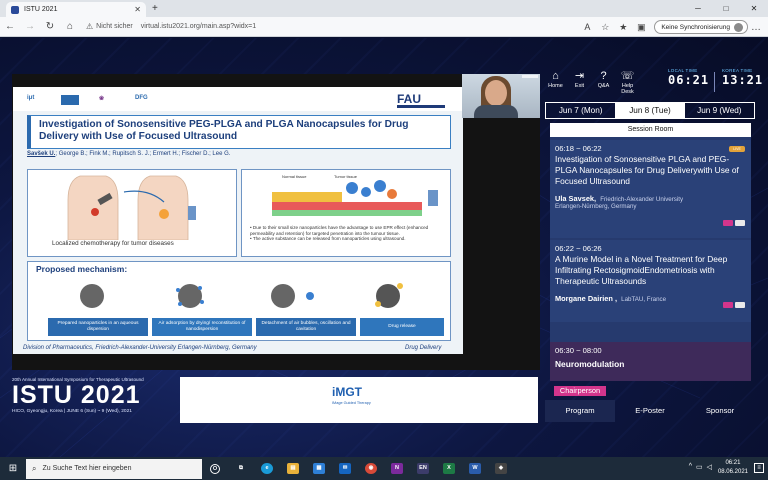 The width and height of the screenshot is (768, 480). I want to click on url-text: virtual.istu2021.org/main.asp?widx=1, so click(198, 26).